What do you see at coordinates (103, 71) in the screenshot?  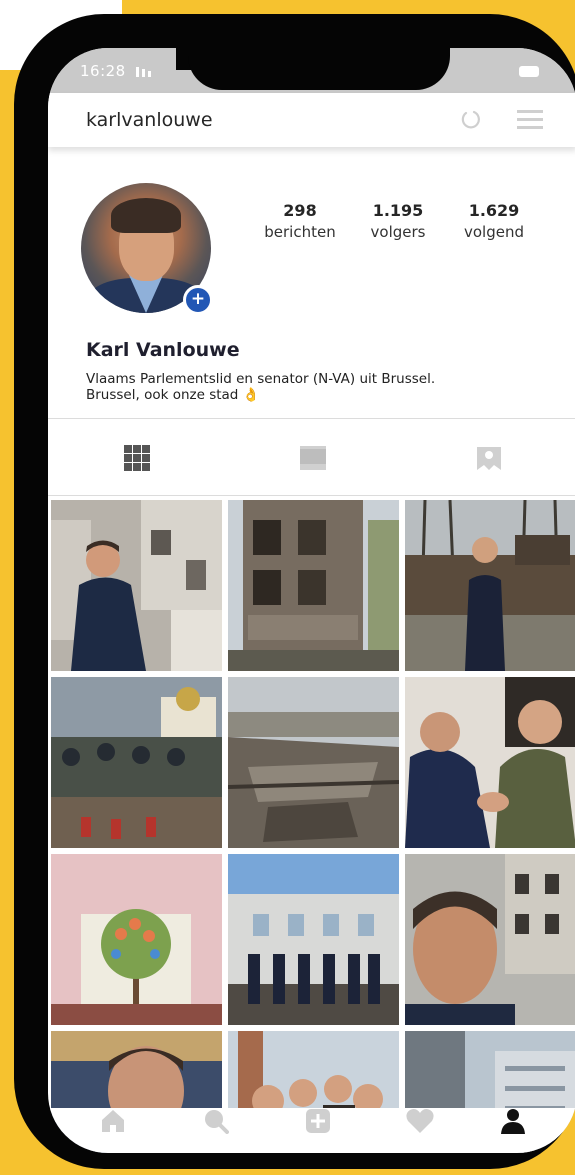 I see `status-time: 16:28` at bounding box center [103, 71].